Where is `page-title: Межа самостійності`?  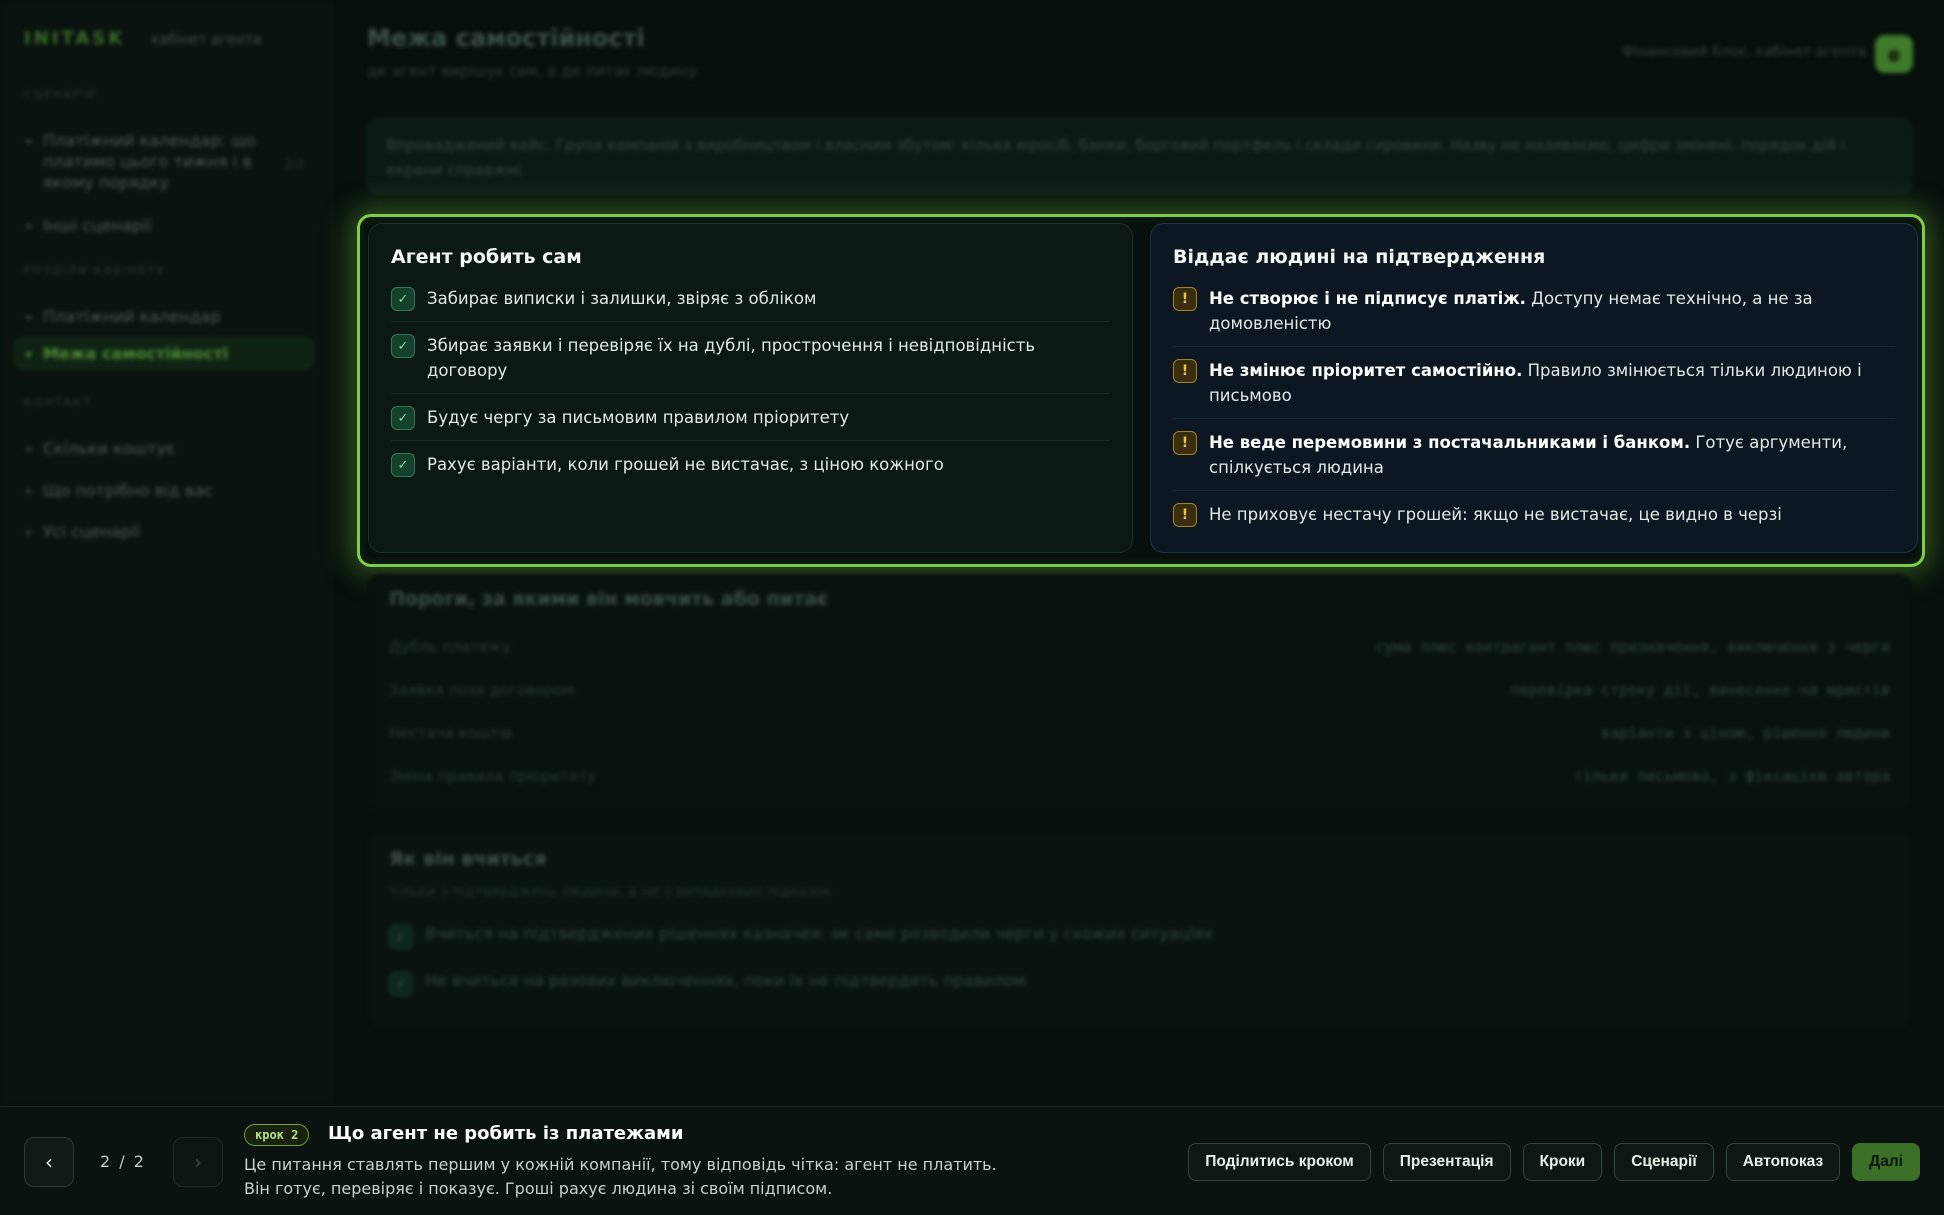
page-title: Межа самостійності is located at coordinates (506, 38).